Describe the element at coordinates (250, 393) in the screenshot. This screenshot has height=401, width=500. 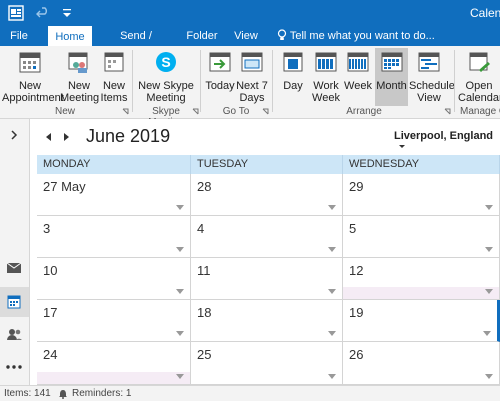
I see `status-bar: Items: 141 Reminders: 1` at that location.